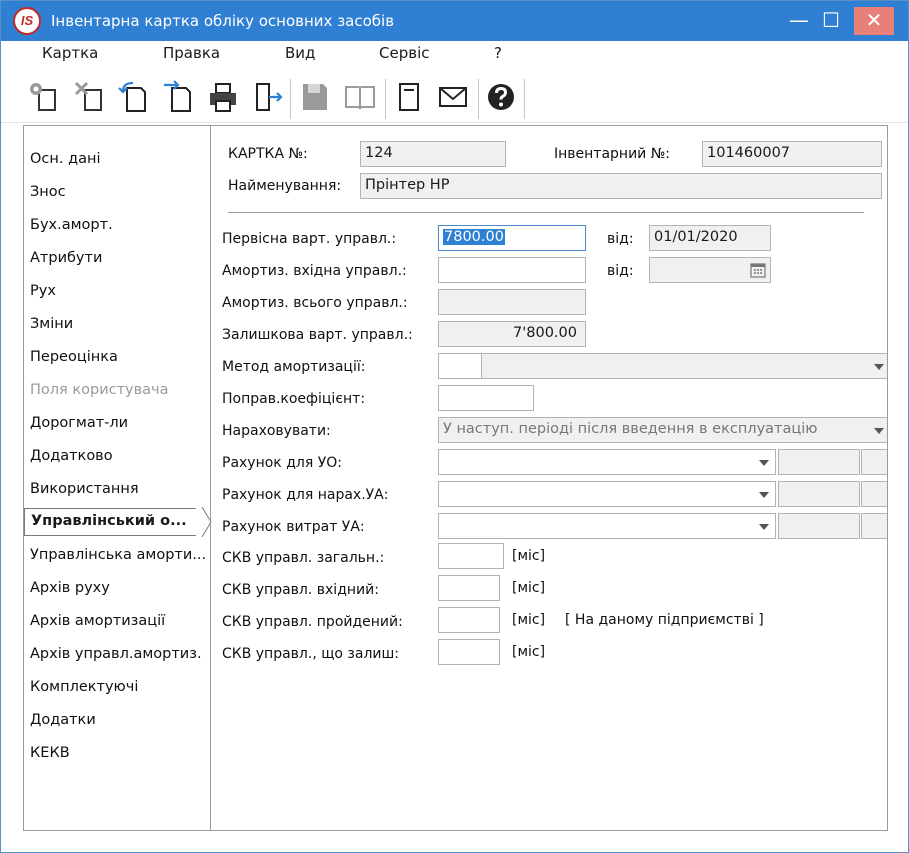 The image size is (909, 853). What do you see at coordinates (65, 159) in the screenshot?
I see `sidebar-item-main-data: Осн. дані` at bounding box center [65, 159].